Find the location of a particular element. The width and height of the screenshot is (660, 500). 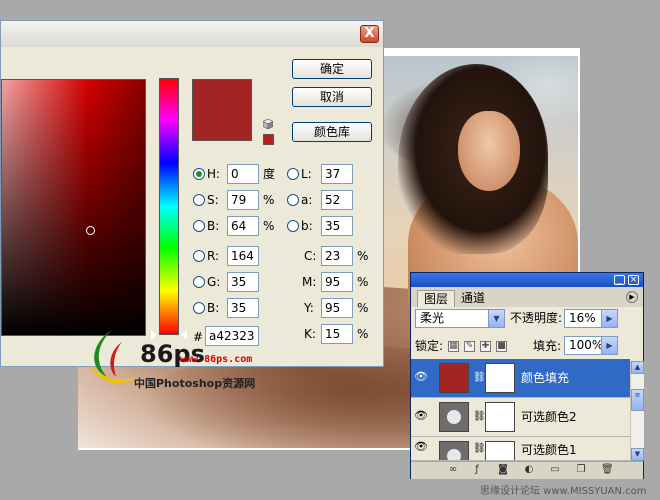

close-button: X is located at coordinates (369, 34).